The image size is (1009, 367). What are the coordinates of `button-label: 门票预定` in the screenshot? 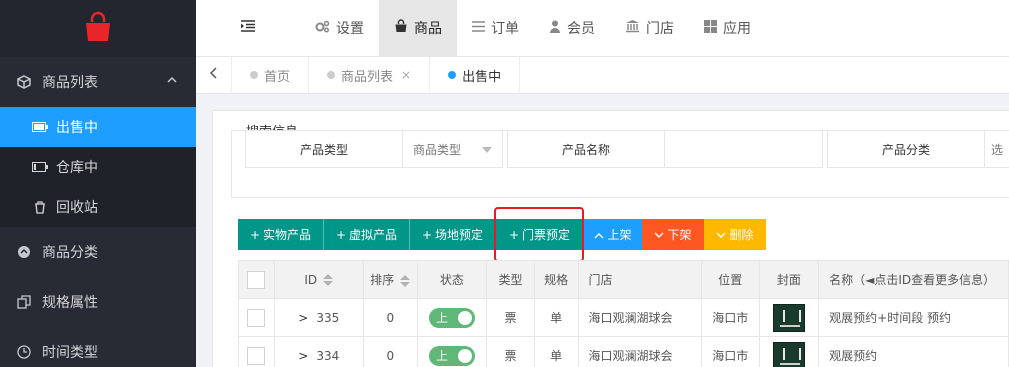 It's located at (546, 235).